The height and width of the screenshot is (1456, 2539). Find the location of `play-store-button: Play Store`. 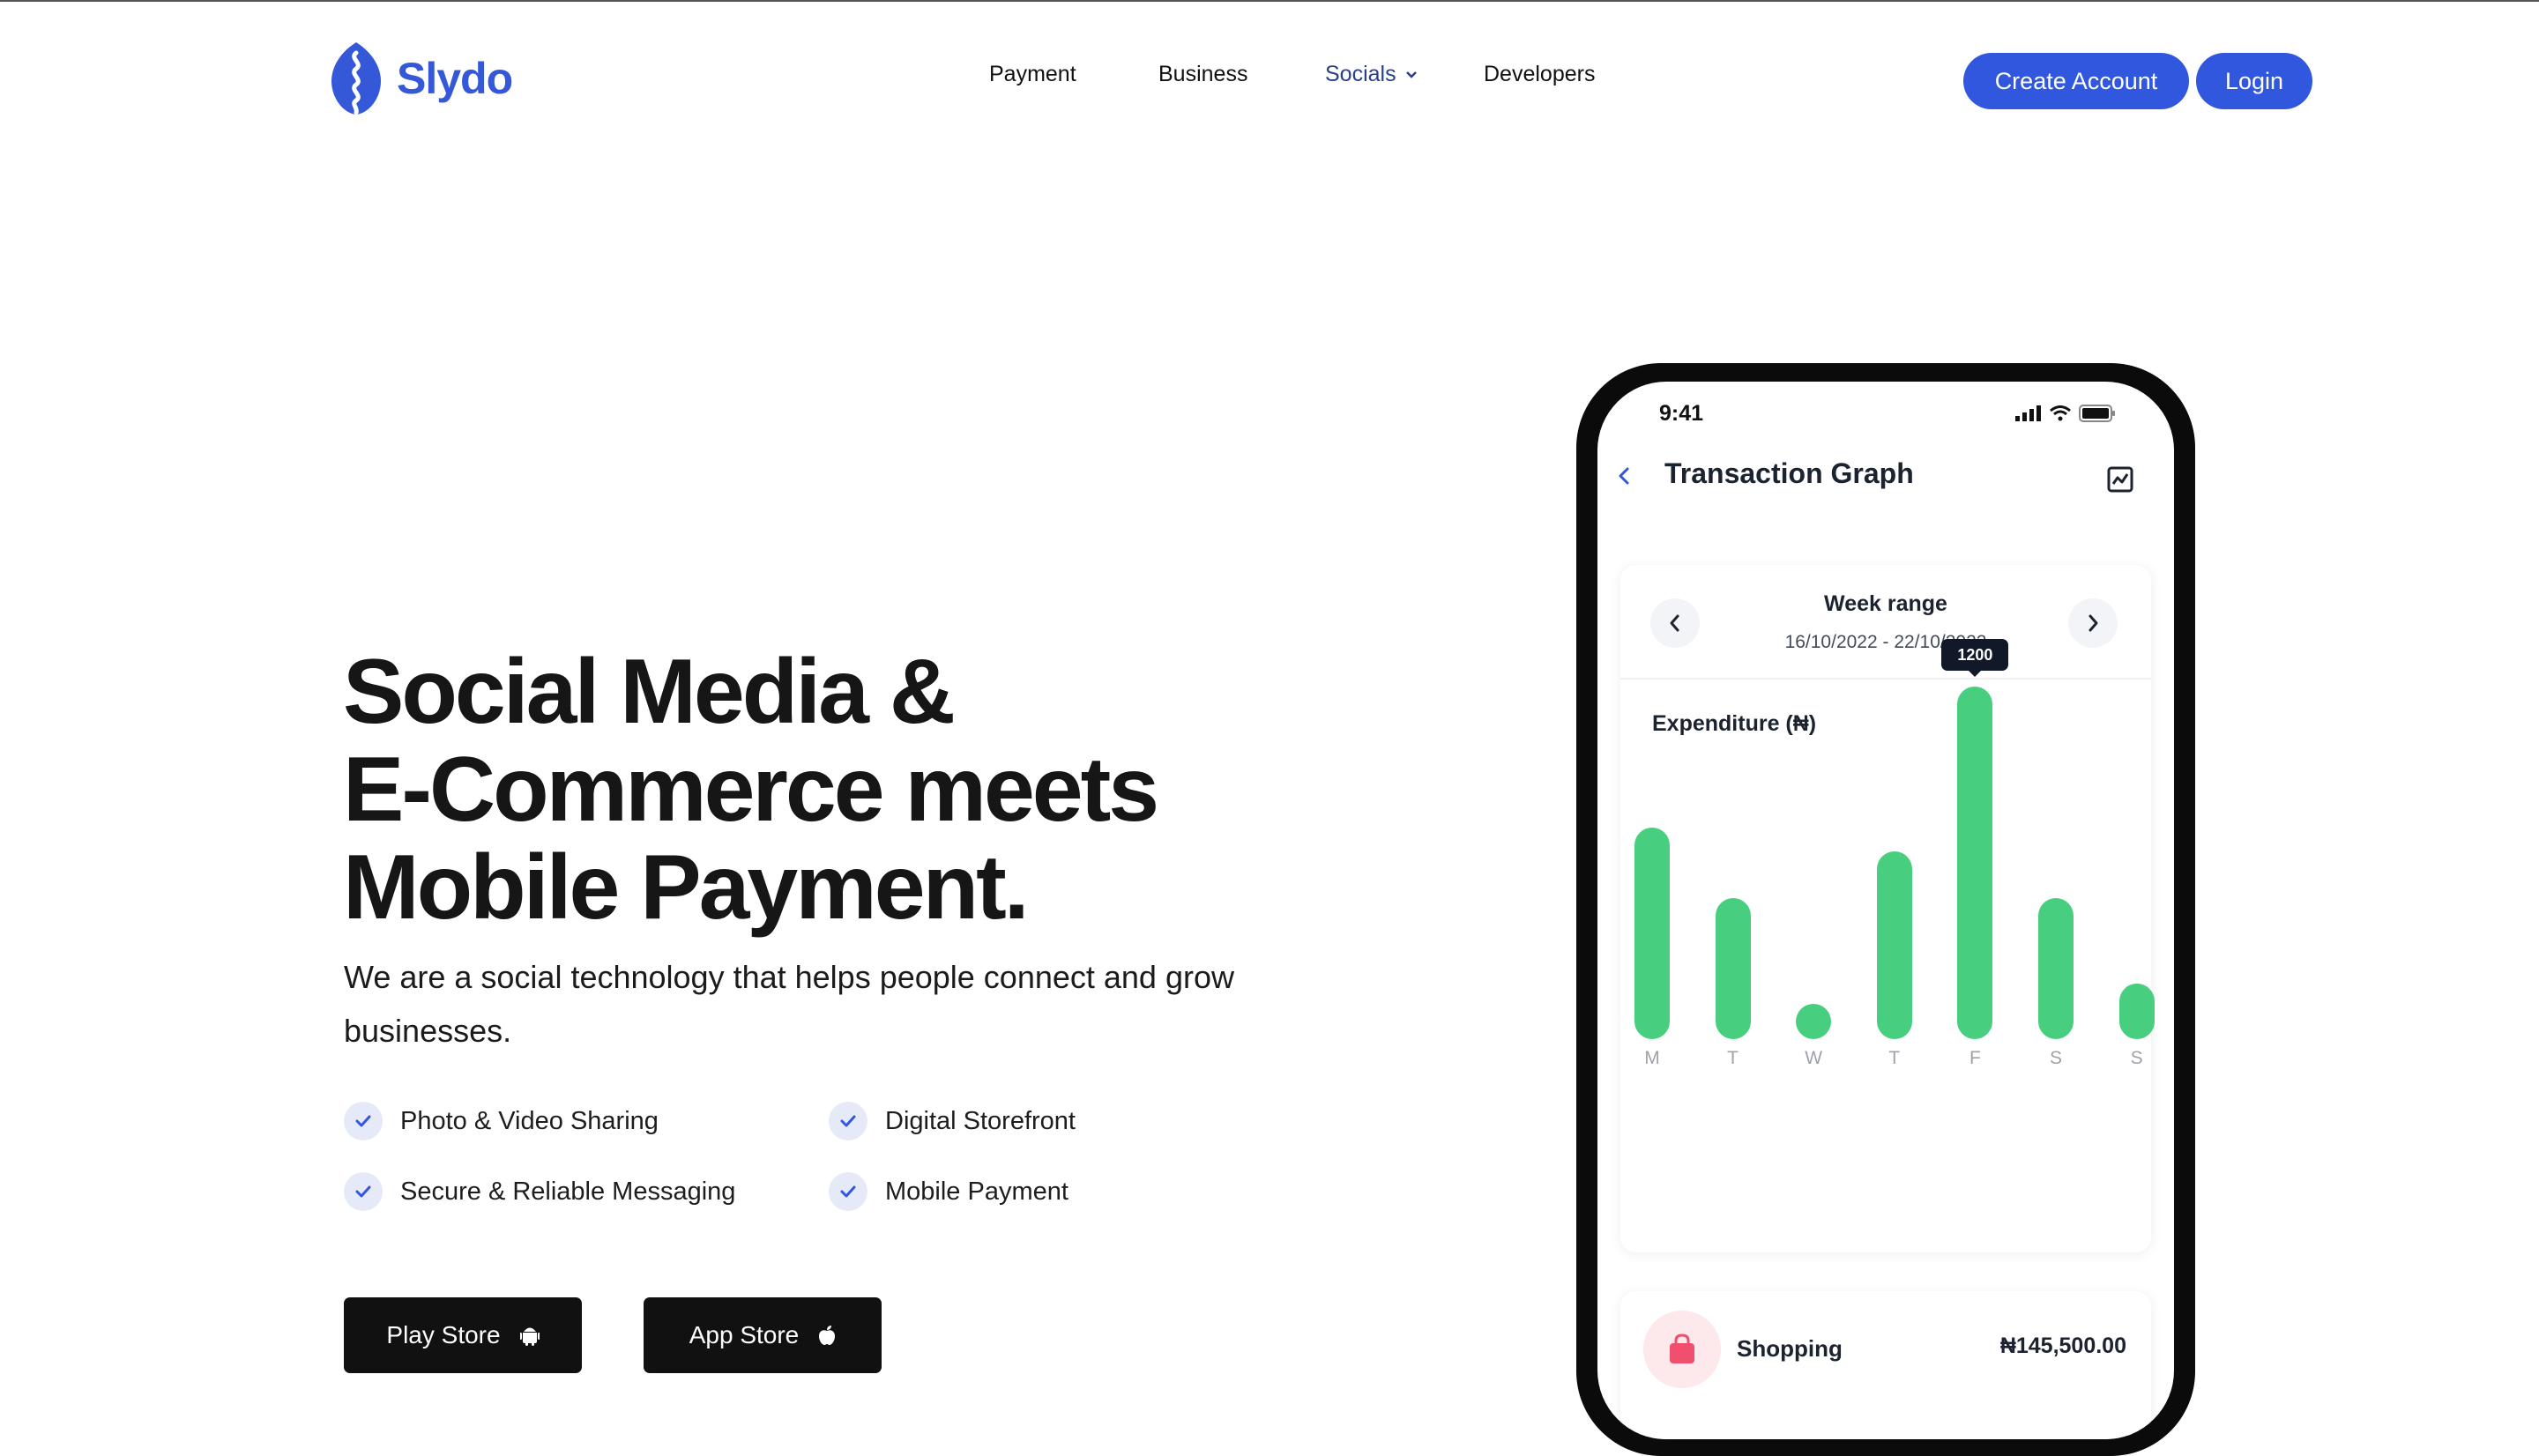

play-store-button: Play Store is located at coordinates (463, 1335).